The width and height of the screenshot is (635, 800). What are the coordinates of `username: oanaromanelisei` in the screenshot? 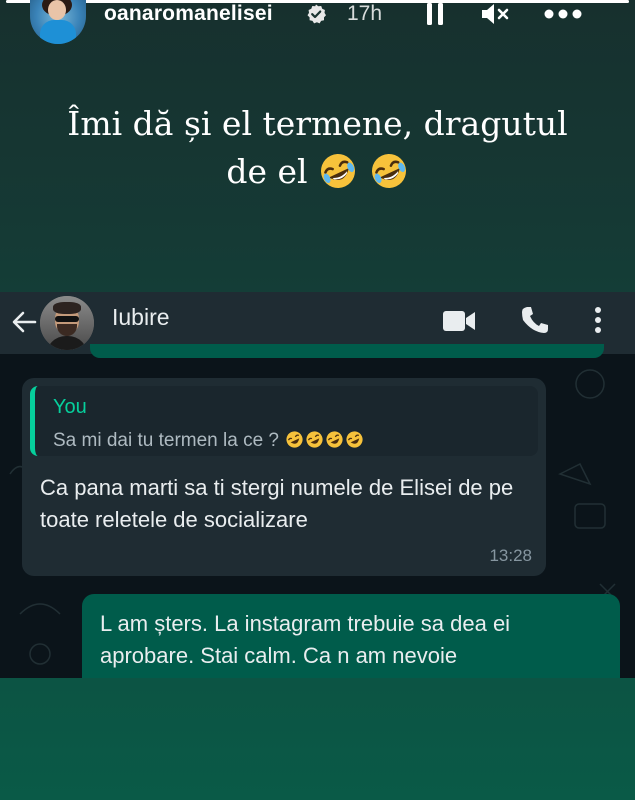 It's located at (188, 14).